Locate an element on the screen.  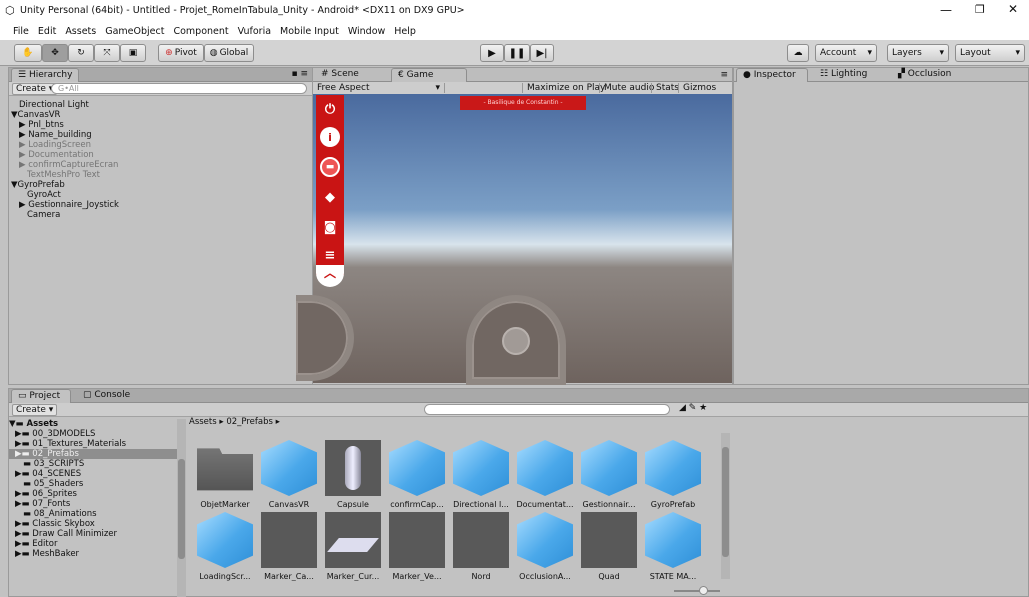
panel-menu-icon: ≡ is located at coordinates (724, 75).